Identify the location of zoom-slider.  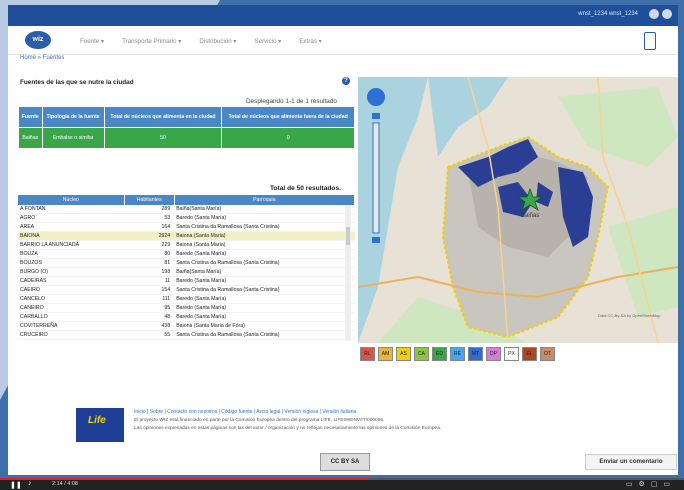
(376, 178).